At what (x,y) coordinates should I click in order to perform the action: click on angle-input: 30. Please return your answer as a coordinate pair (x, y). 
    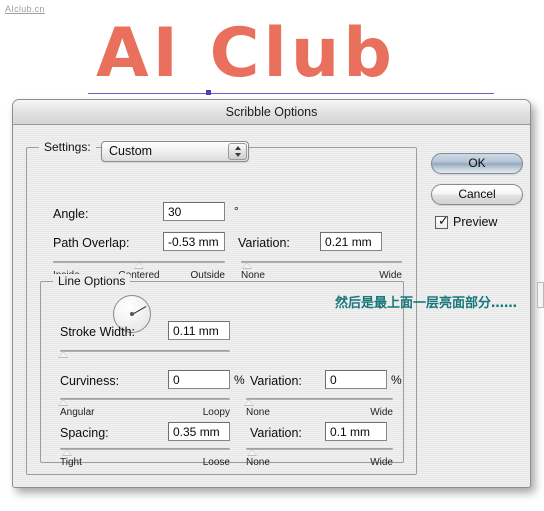
    Looking at the image, I should click on (194, 211).